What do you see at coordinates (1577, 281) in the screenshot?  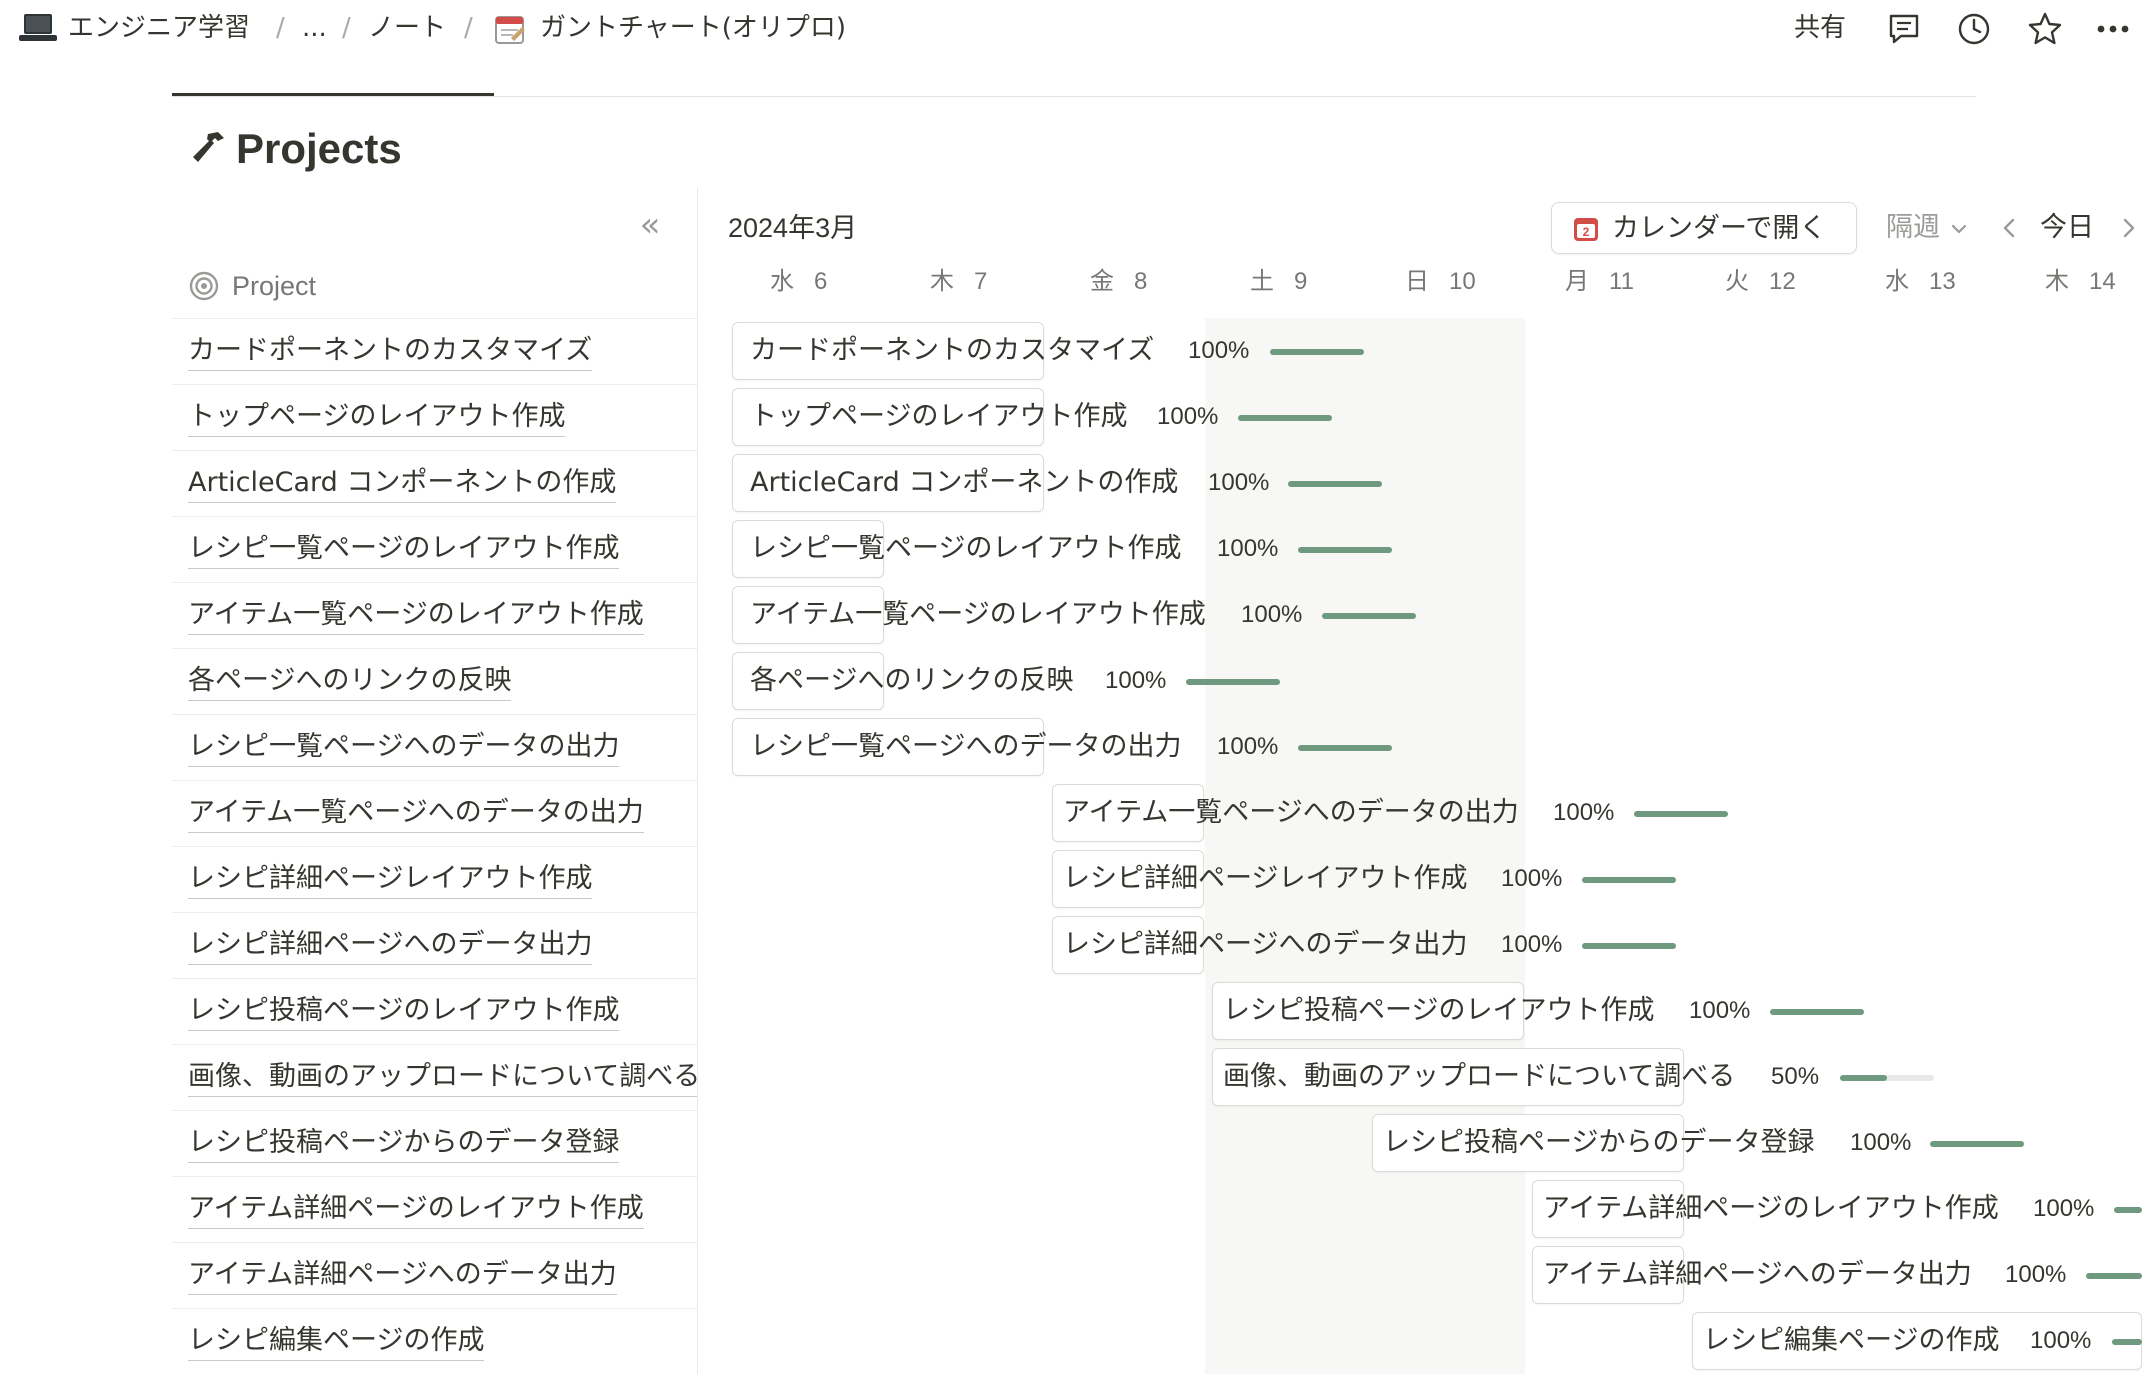 I see `day-of-week: 月` at bounding box center [1577, 281].